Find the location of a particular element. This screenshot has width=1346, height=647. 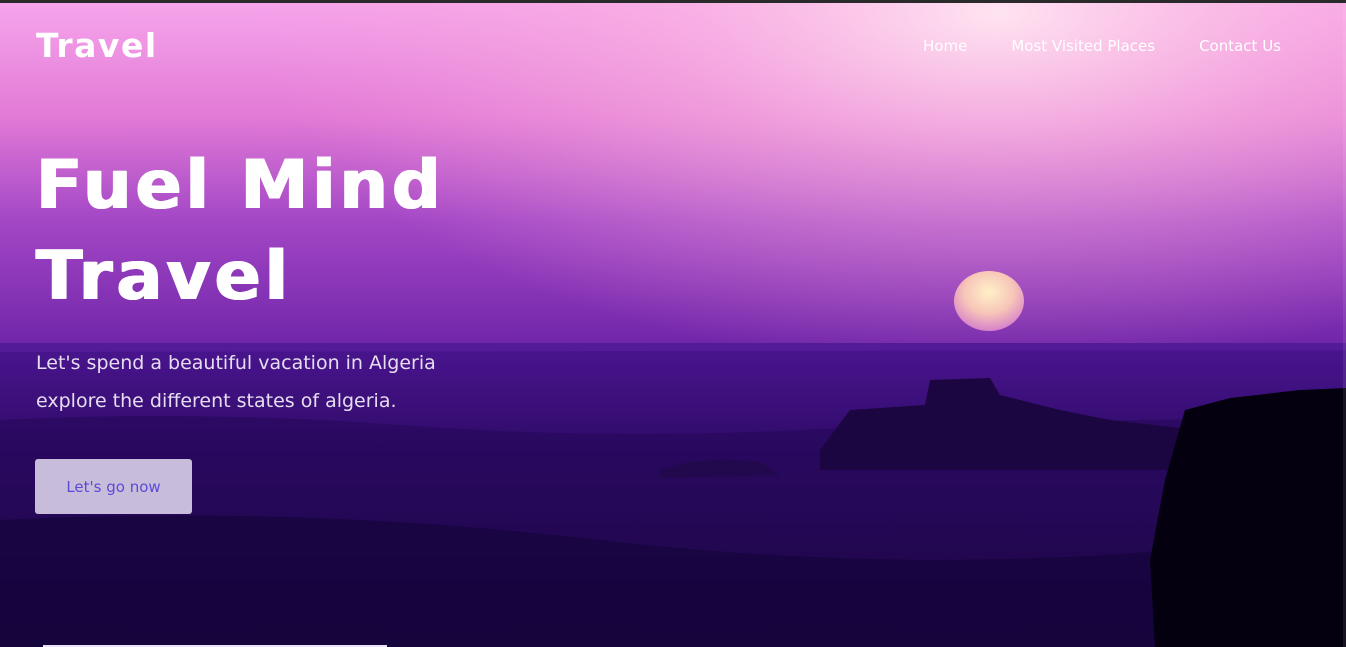

hero-title: Fuel Mind Travel is located at coordinates (296, 231).